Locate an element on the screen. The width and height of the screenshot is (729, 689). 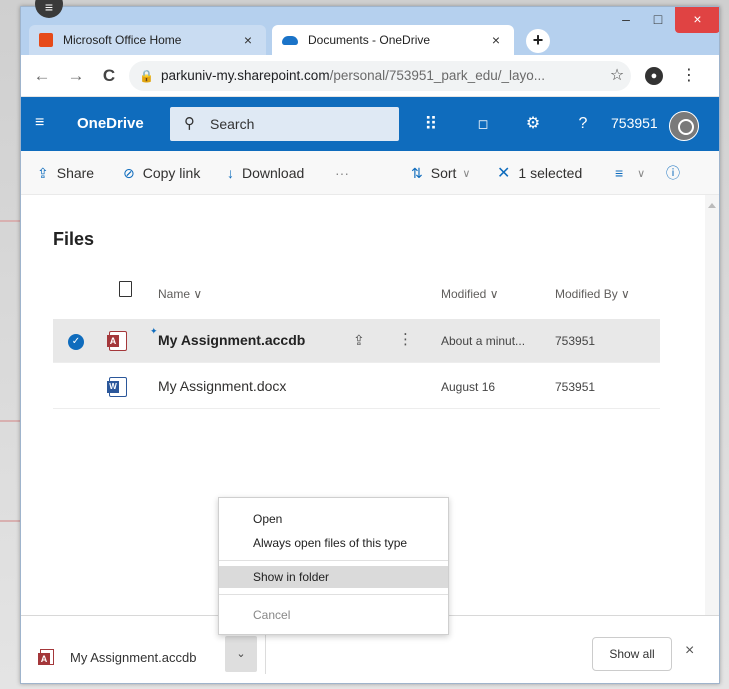
column-name-label: Name is located at coordinates (174, 294).